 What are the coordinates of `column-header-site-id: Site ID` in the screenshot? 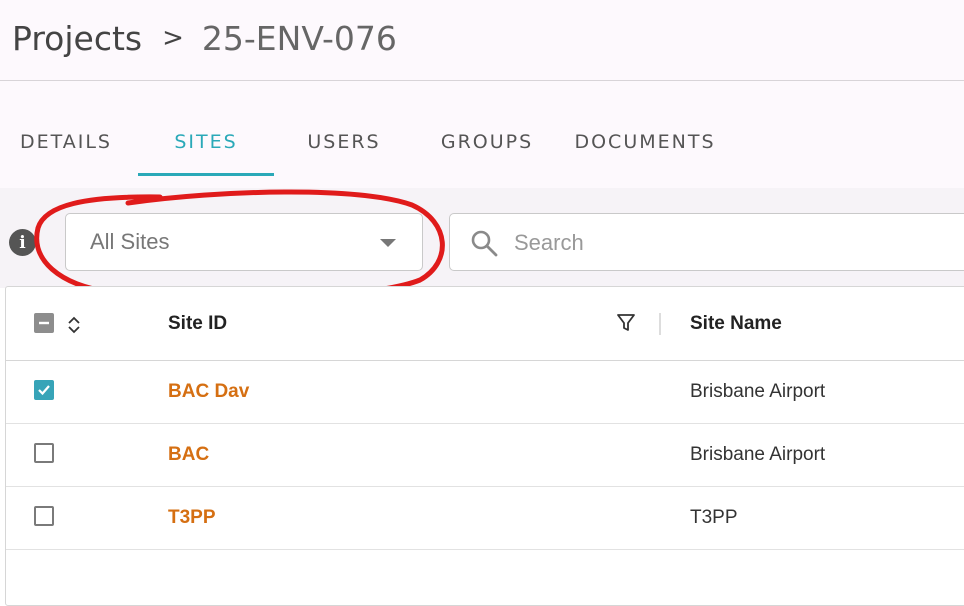 It's located at (197, 324).